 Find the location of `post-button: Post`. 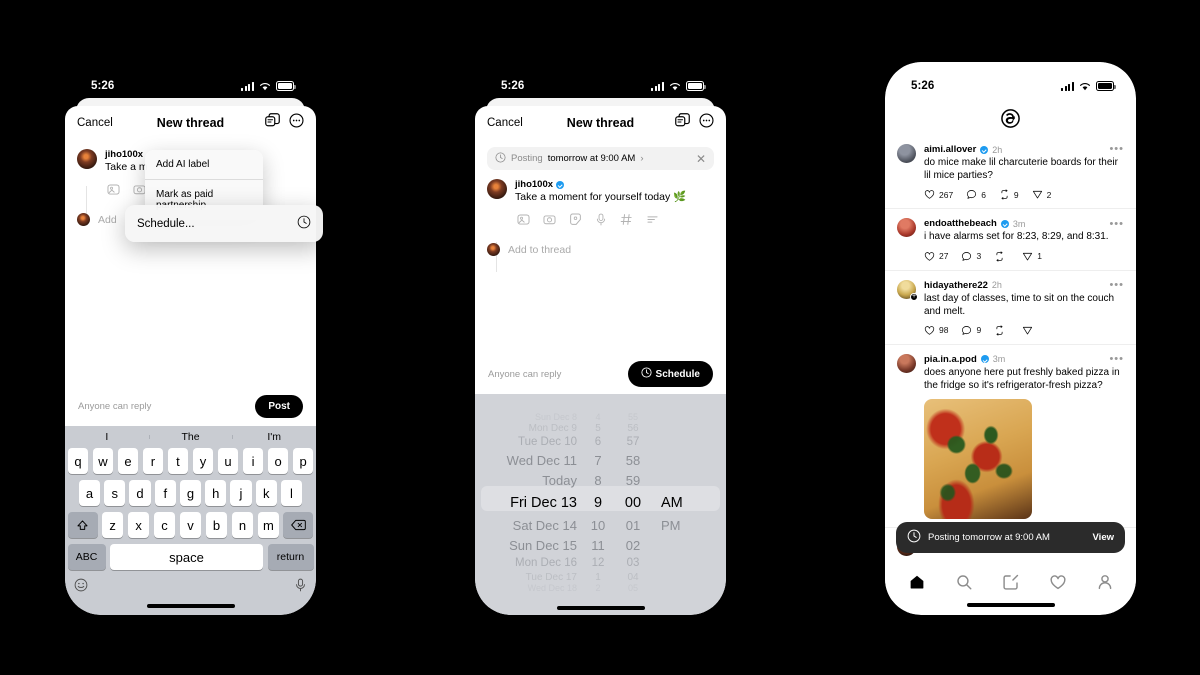

post-button: Post is located at coordinates (279, 406).